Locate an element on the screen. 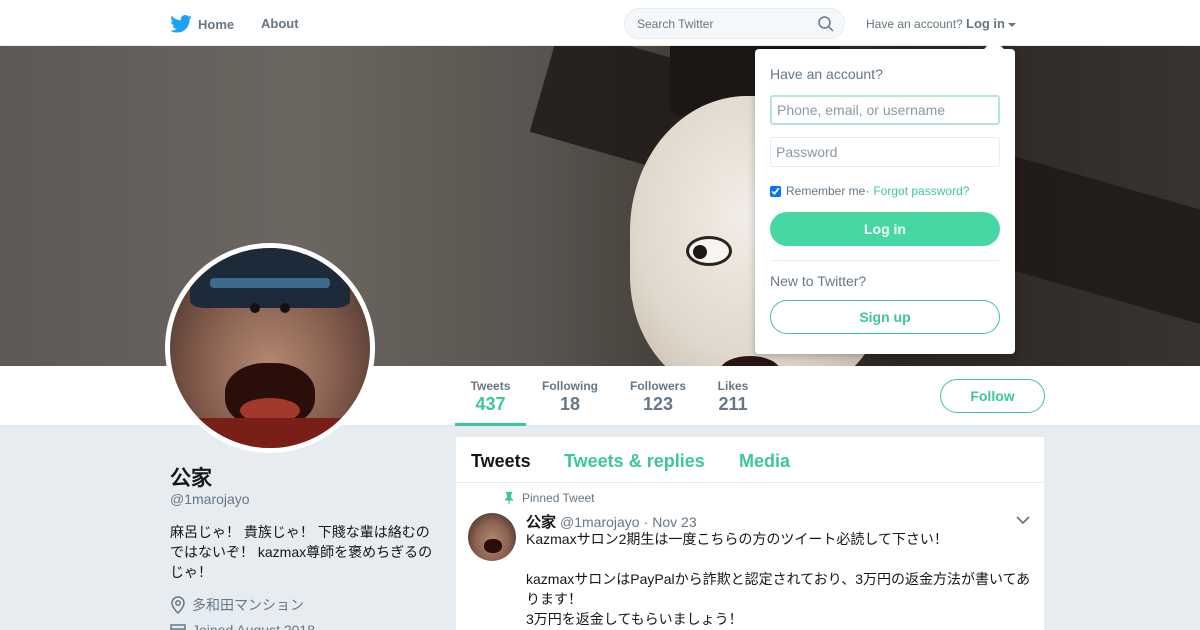 This screenshot has height=630, width=1200. profile-avatar is located at coordinates (270, 348).